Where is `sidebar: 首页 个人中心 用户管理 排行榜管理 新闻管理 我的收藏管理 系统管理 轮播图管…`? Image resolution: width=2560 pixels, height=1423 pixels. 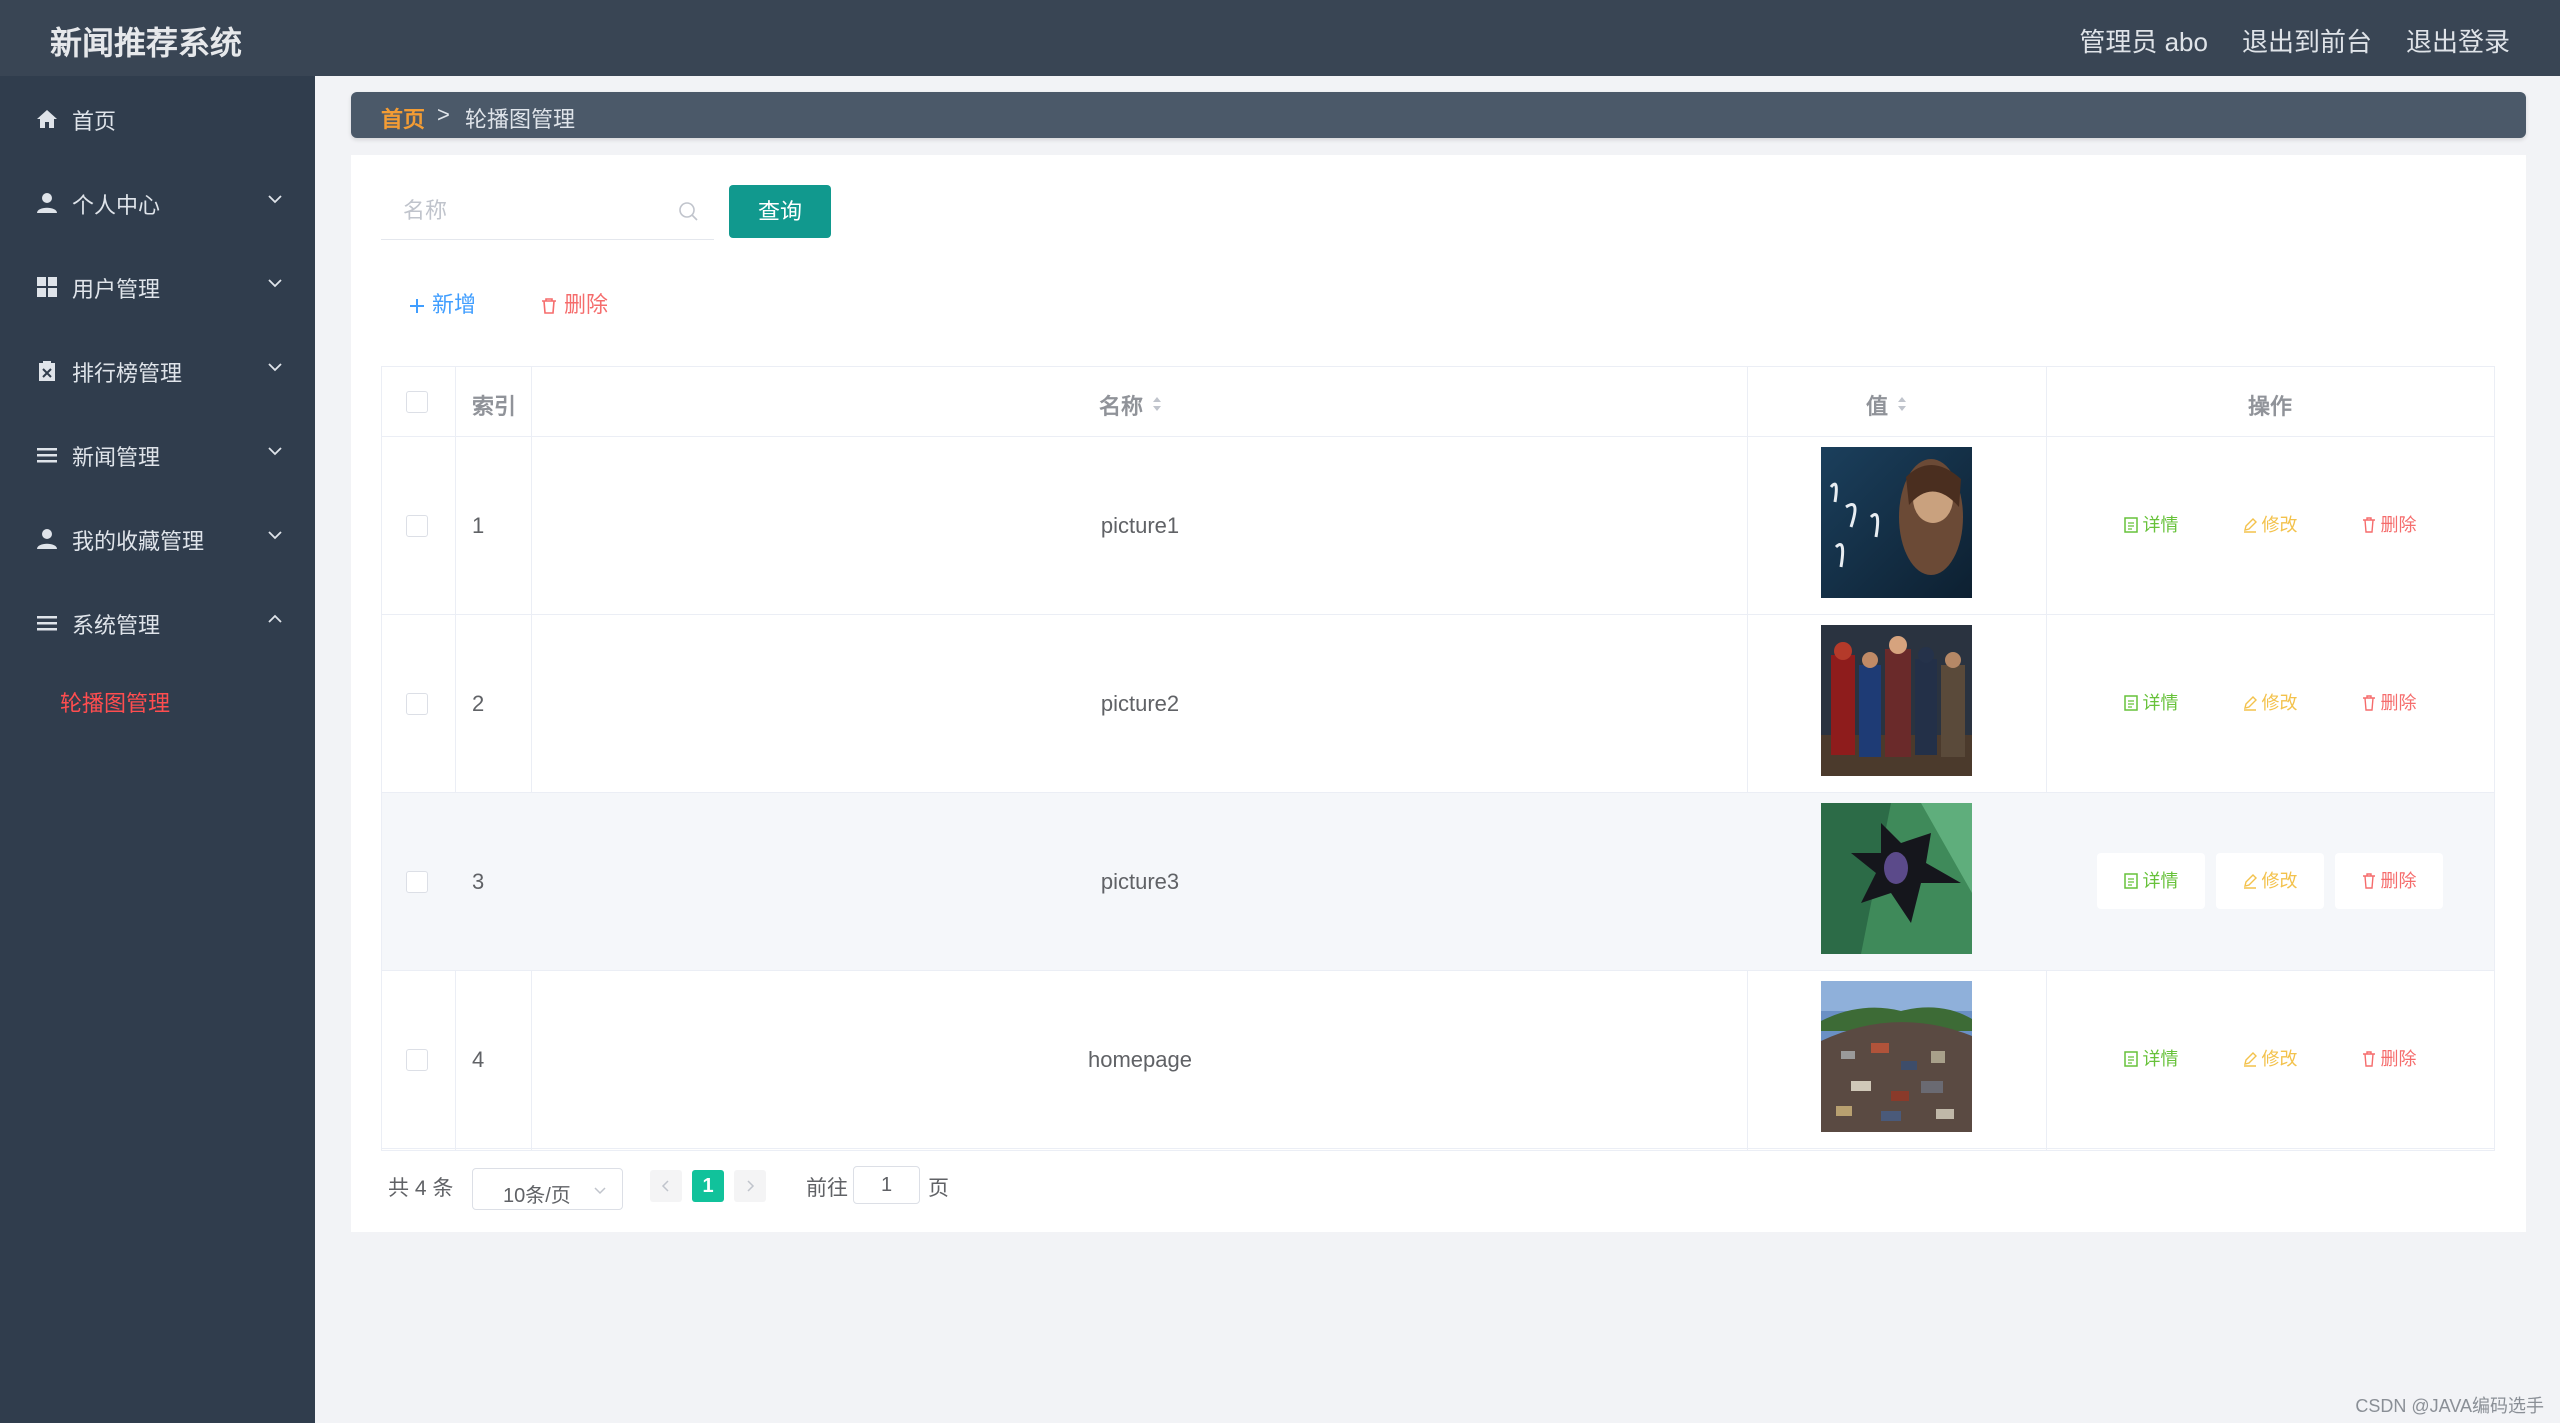
sidebar: 首页 个人中心 用户管理 排行榜管理 新闻管理 我的收藏管理 系统管理 轮播图管… is located at coordinates (157, 749).